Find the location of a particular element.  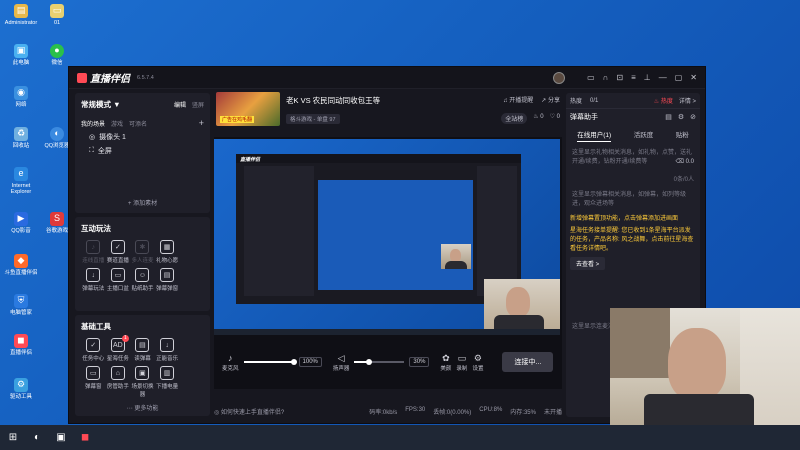

room-category: 格斗游戏 - 单盘 97 is located at coordinates (313, 118).